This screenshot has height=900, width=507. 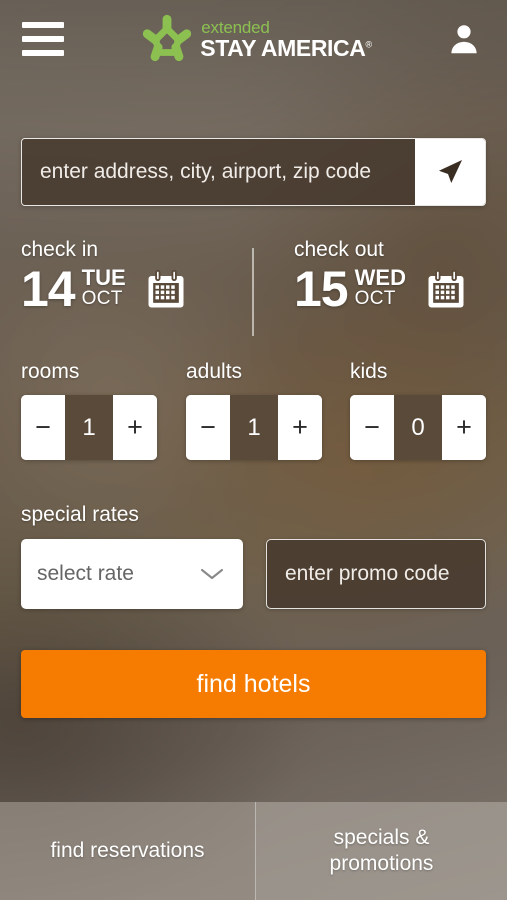 I want to click on brand-logo: extended STAY AMERICA®, so click(x=256, y=39).